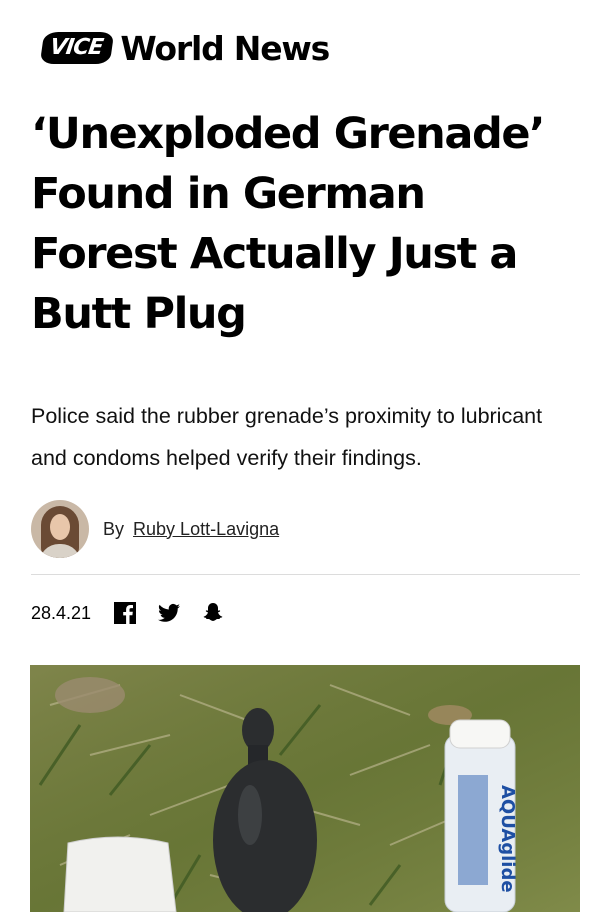 The width and height of the screenshot is (610, 912). What do you see at coordinates (305, 574) in the screenshot?
I see `divider` at bounding box center [305, 574].